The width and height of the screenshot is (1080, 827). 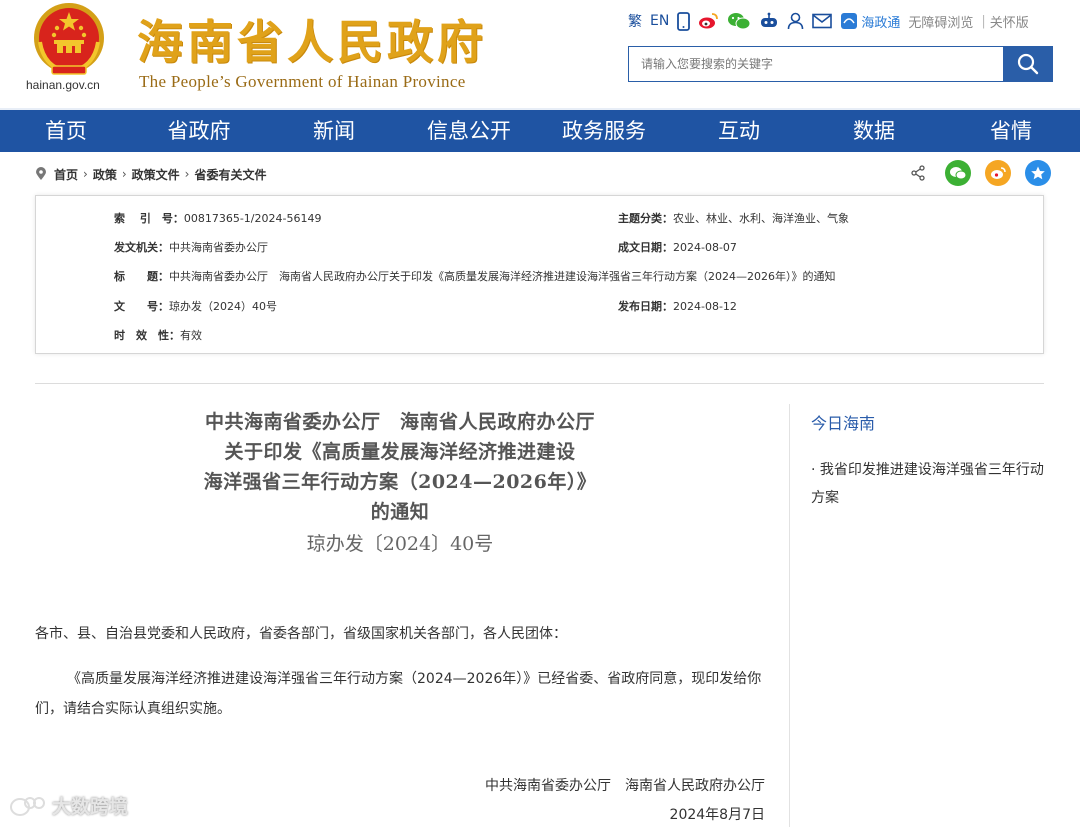 What do you see at coordinates (677, 247) in the screenshot?
I see `meta-date-made: 成文日期：2024-08-07` at bounding box center [677, 247].